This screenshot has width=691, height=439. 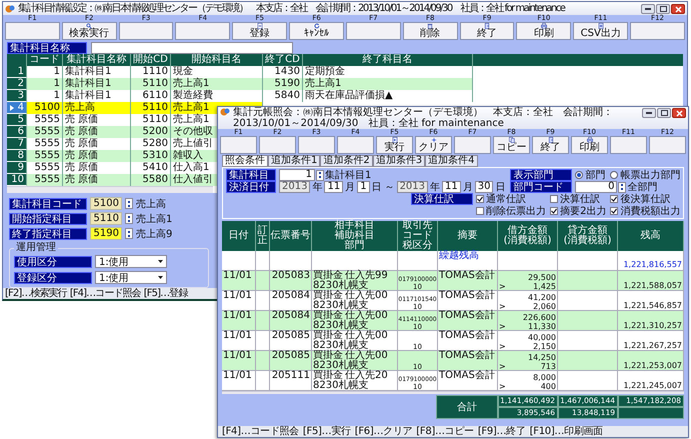 What do you see at coordinates (433, 145) in the screenshot?
I see `function-button: クリア` at bounding box center [433, 145].